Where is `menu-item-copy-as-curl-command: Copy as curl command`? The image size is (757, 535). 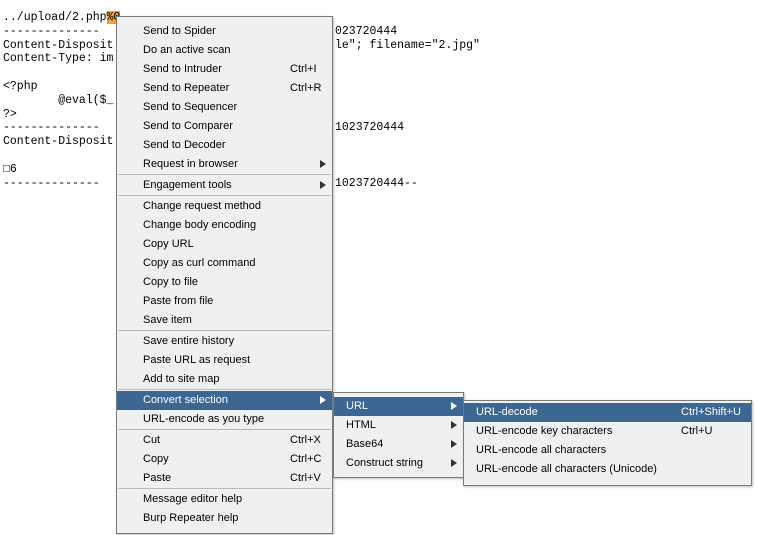
menu-item-copy-as-curl-command: Copy as curl command is located at coordinates (224, 263).